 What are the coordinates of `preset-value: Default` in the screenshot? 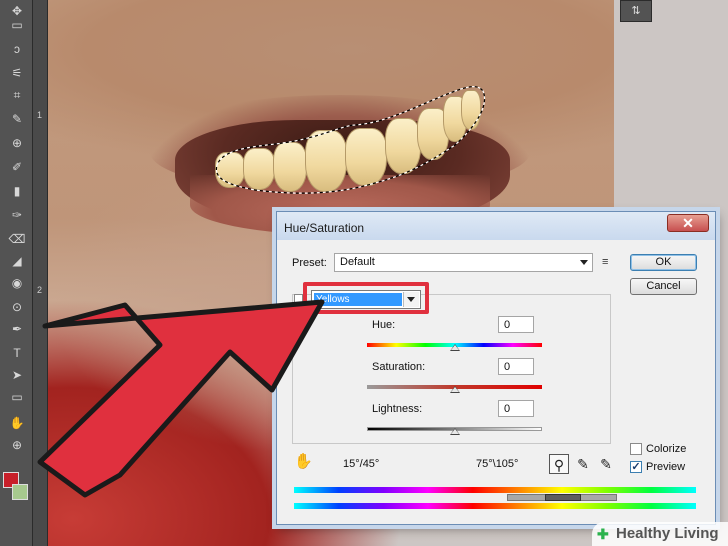 It's located at (357, 262).